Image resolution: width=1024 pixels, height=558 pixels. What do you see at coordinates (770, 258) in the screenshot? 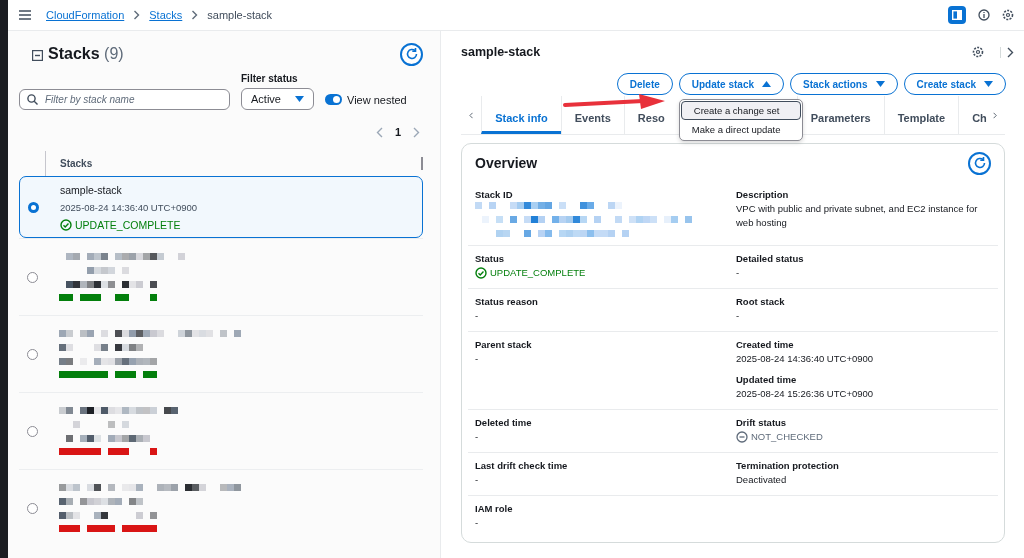
I see `field-label: Detailed status` at bounding box center [770, 258].